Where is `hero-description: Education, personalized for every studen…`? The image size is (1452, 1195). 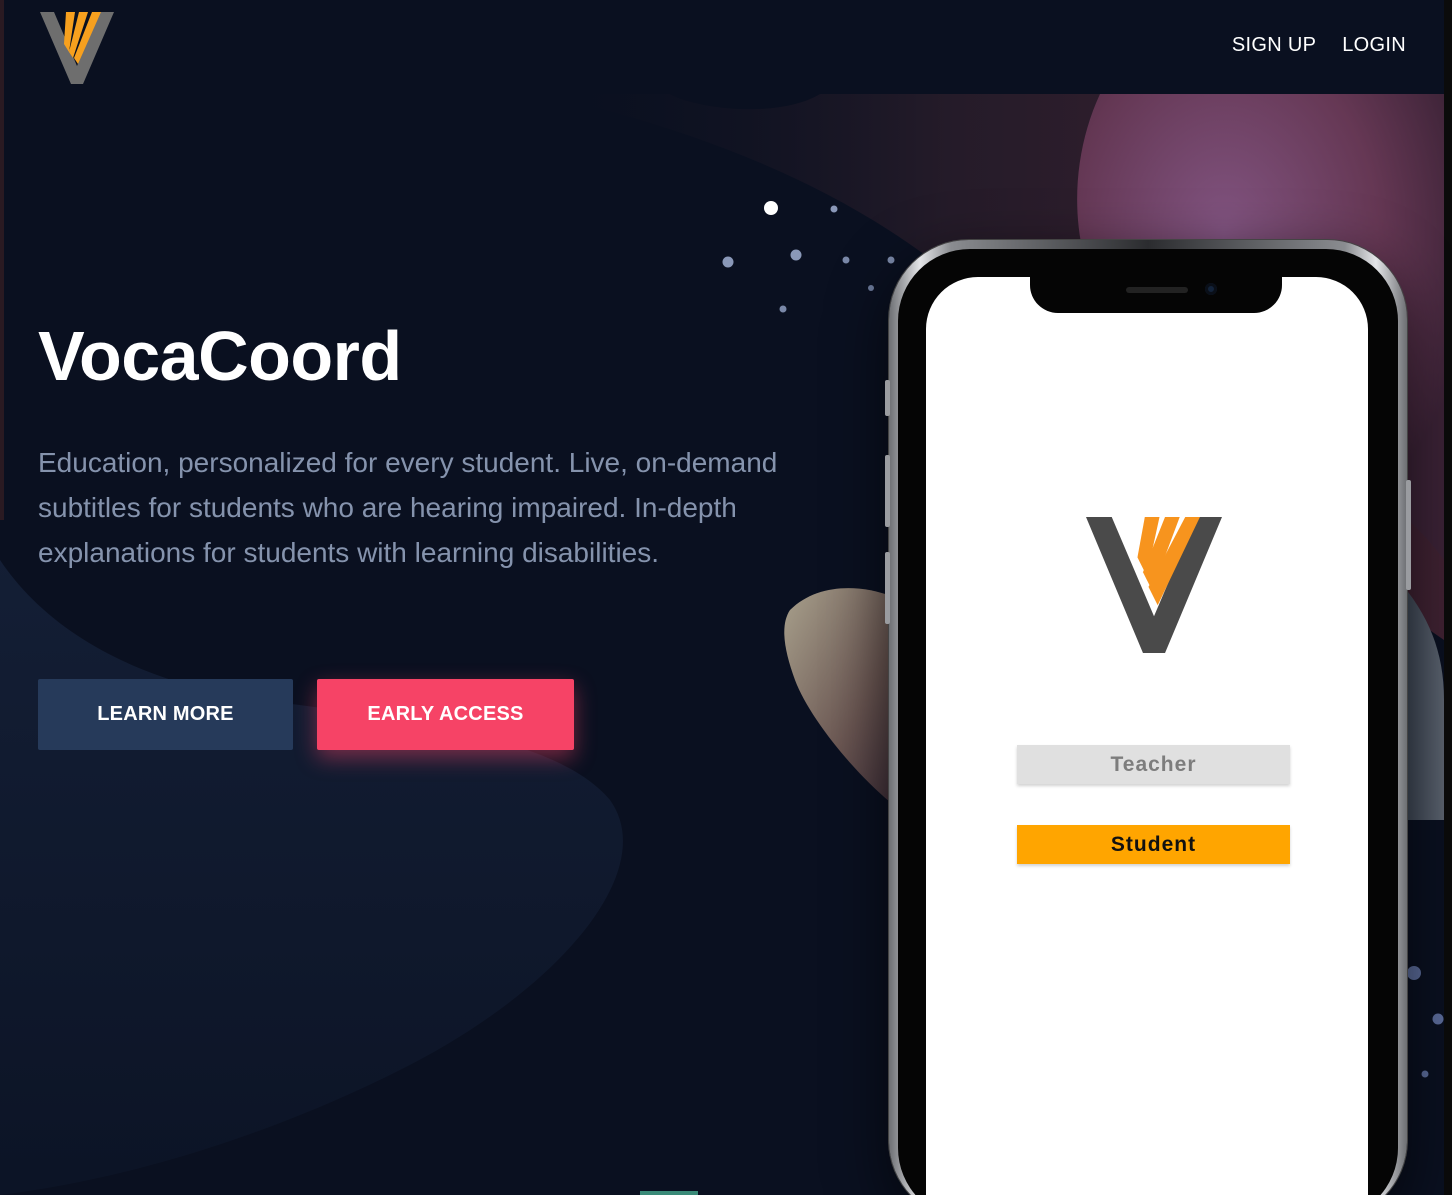 hero-description: Education, personalized for every studen… is located at coordinates (408, 507).